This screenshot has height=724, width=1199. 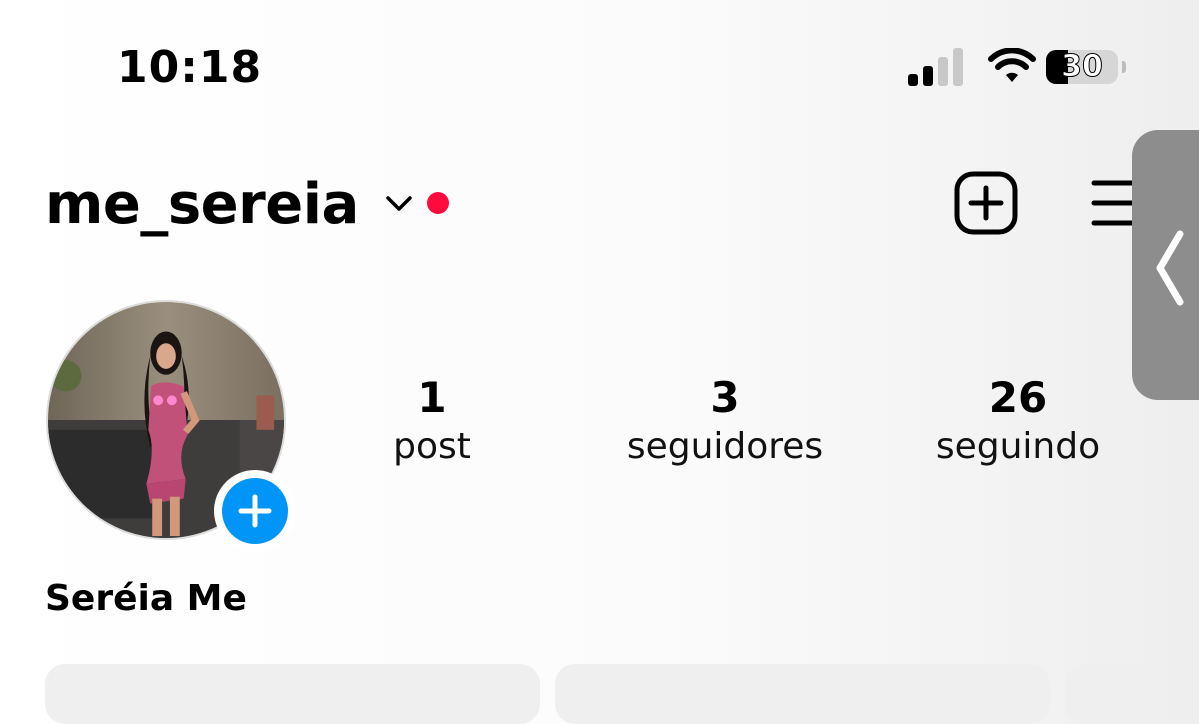 What do you see at coordinates (1018, 423) in the screenshot?
I see `stat-following: 26 seguindo` at bounding box center [1018, 423].